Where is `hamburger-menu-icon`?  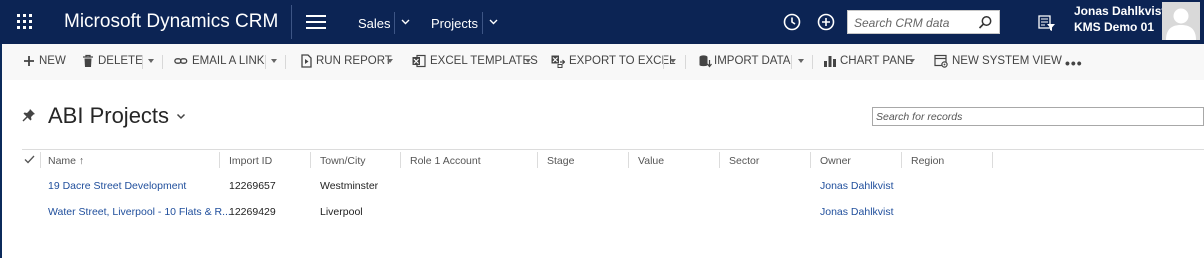
hamburger-menu-icon is located at coordinates (316, 22).